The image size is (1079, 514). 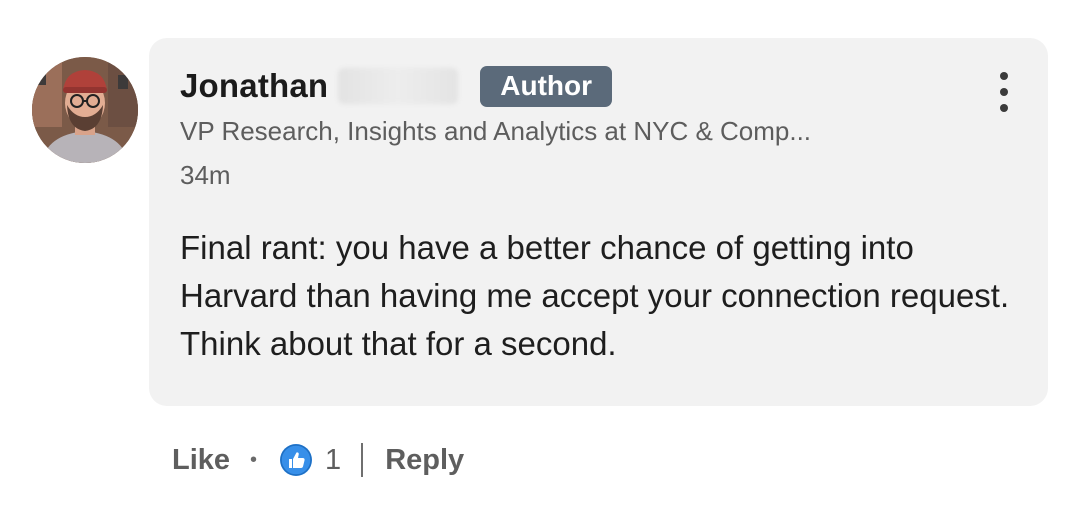 I want to click on redacted-surname, so click(x=398, y=86).